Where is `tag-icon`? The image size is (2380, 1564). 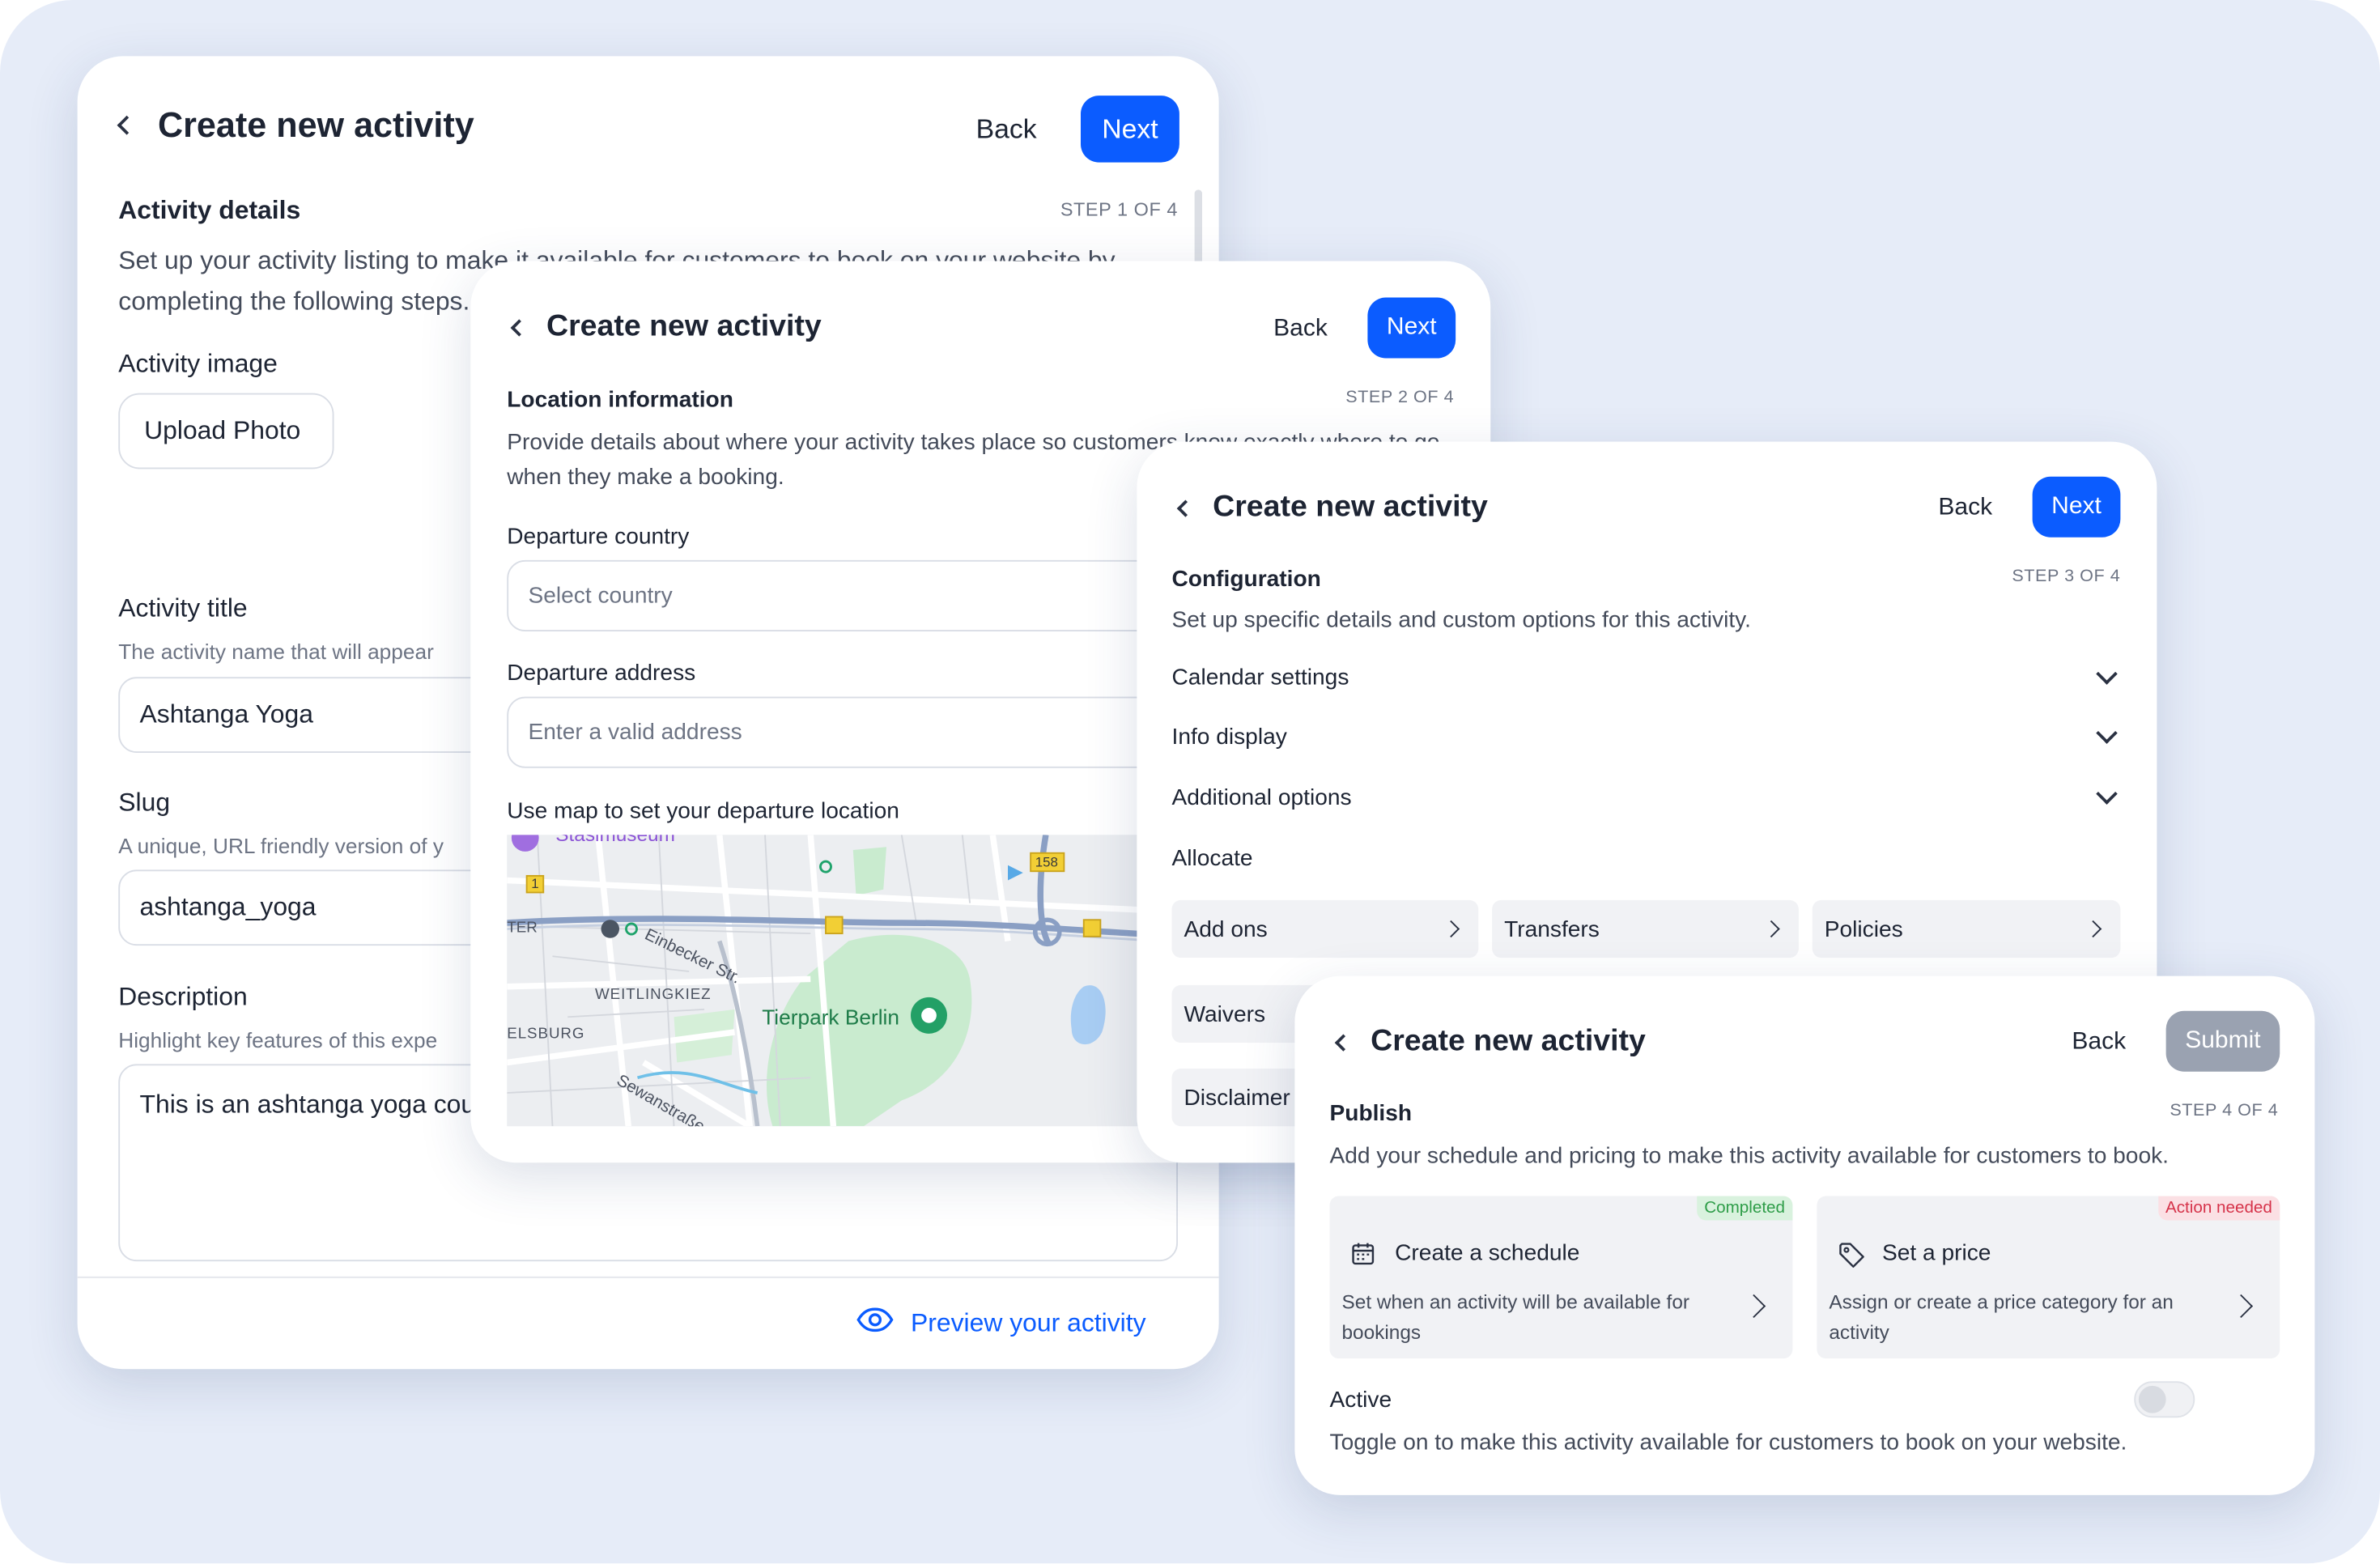
tag-icon is located at coordinates (1852, 1260).